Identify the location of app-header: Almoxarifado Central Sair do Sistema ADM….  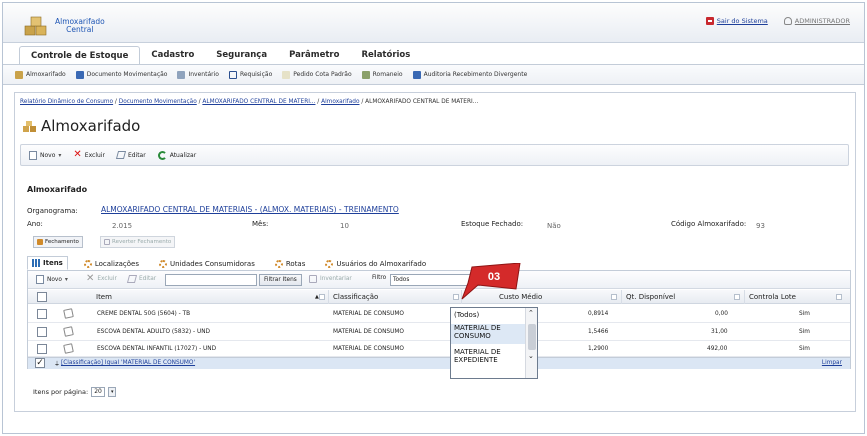
(433, 23).